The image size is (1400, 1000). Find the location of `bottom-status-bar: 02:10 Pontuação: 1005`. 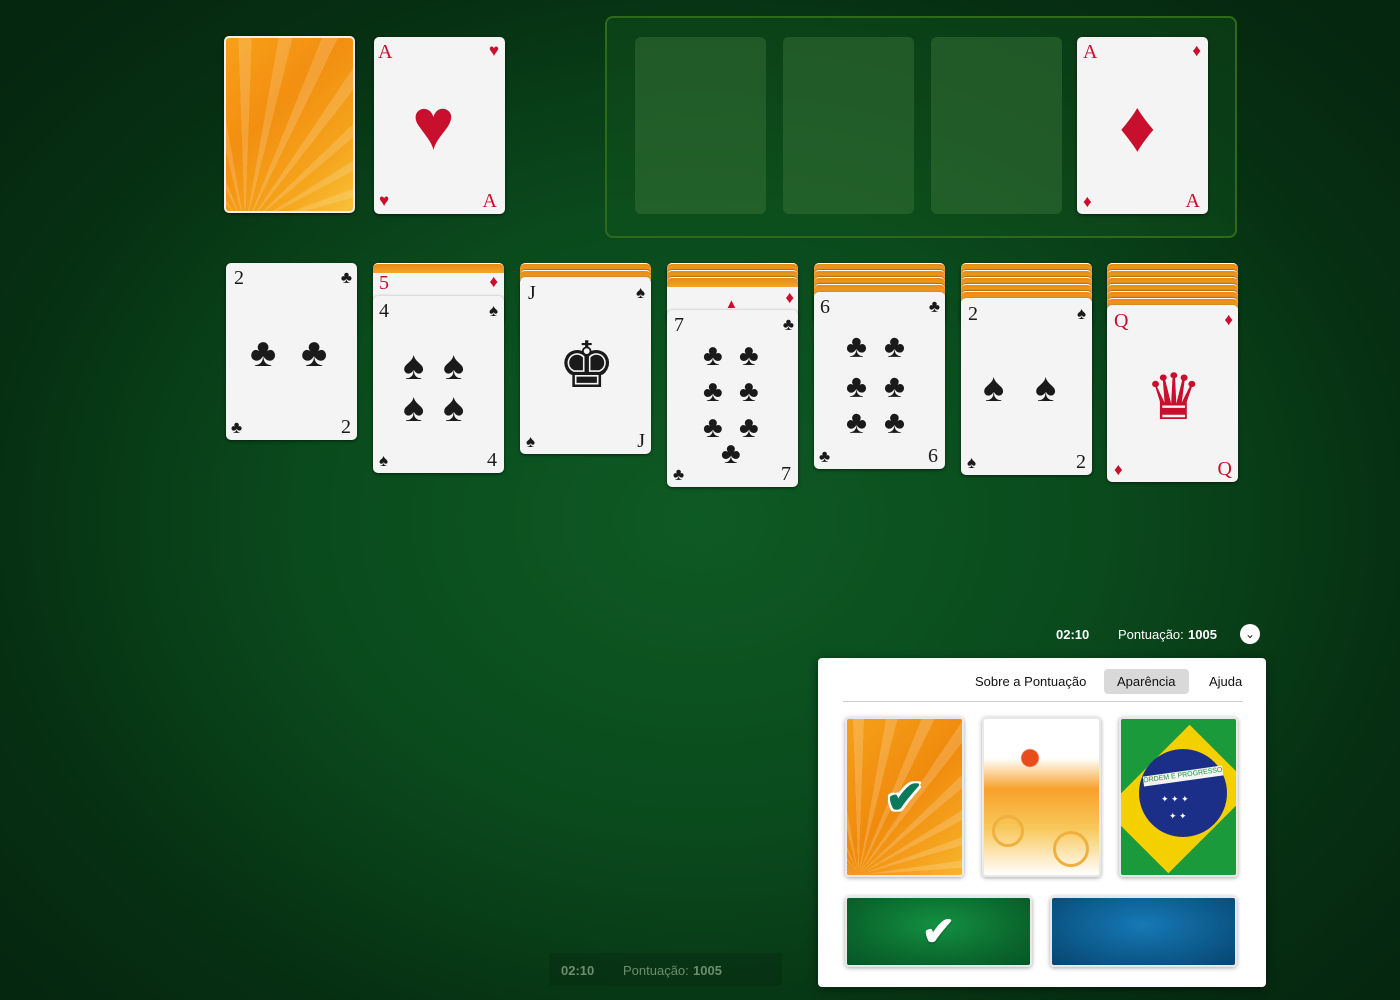

bottom-status-bar: 02:10 Pontuação: 1005 is located at coordinates (665, 969).